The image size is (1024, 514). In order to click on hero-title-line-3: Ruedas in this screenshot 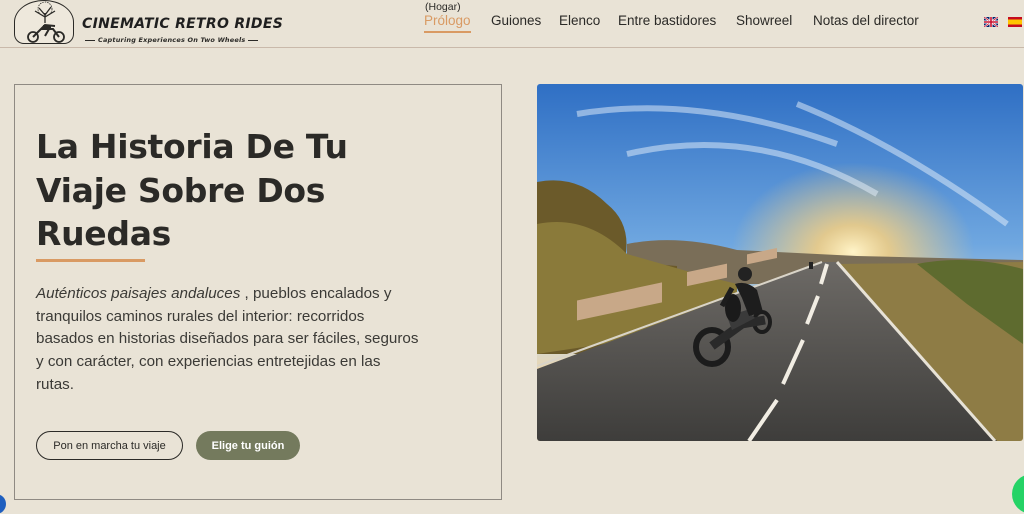, I will do `click(104, 233)`.